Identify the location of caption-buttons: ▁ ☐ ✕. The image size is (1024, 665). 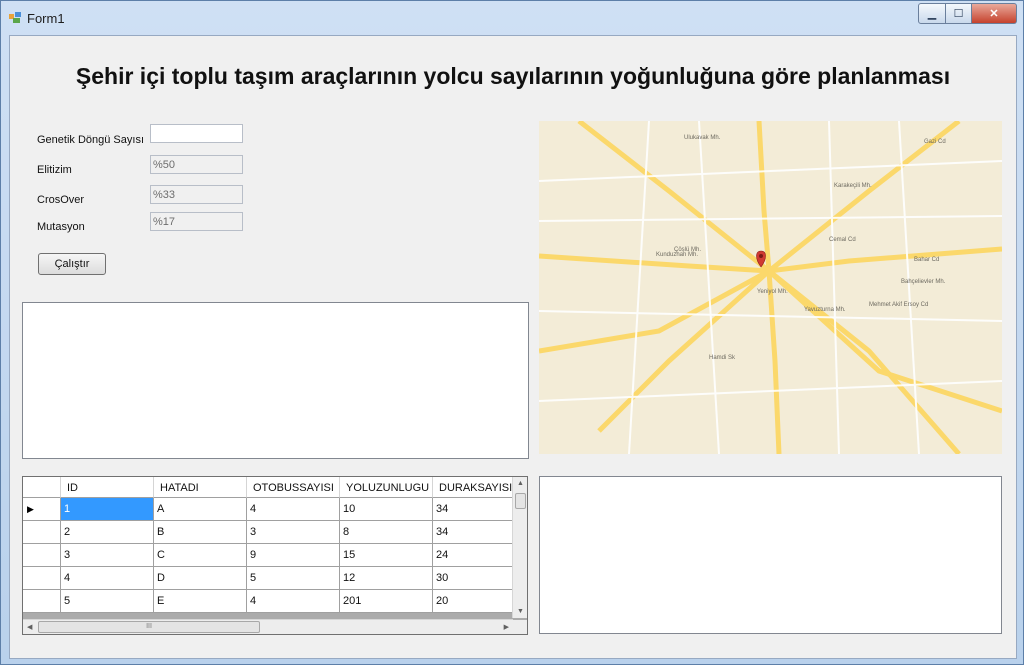
(967, 13).